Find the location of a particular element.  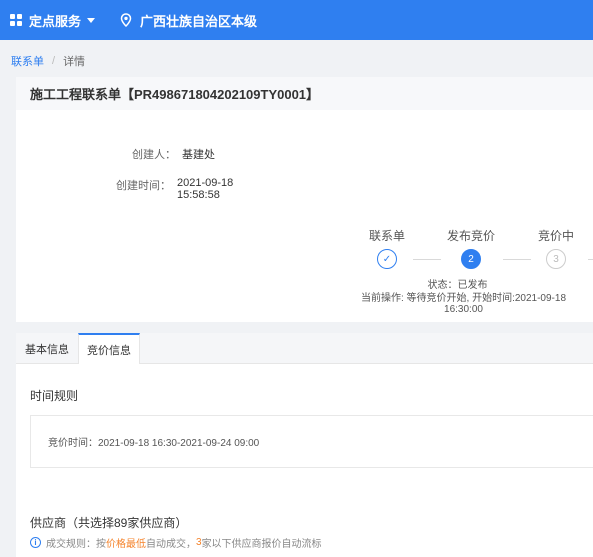

region-selector: 广西壮族自治区本级 is located at coordinates (188, 20).